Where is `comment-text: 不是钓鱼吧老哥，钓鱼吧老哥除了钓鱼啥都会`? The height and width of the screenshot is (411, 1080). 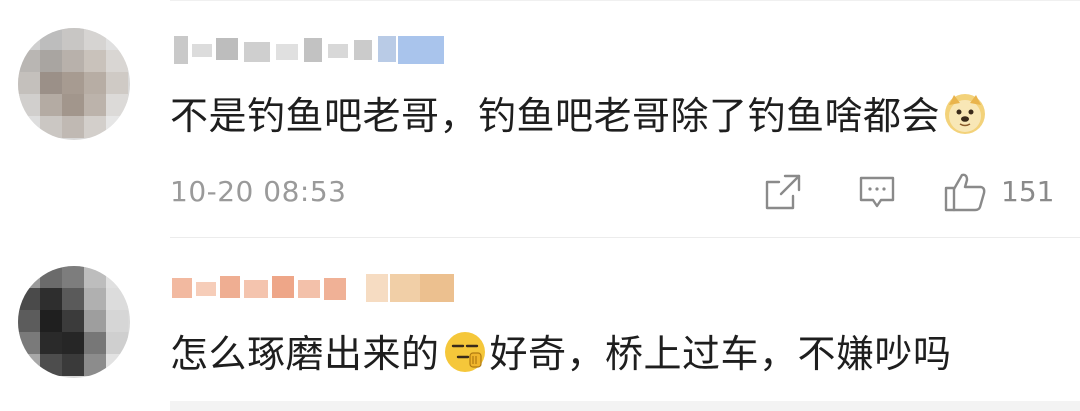 comment-text: 不是钓鱼吧老哥，钓鱼吧老哥除了钓鱼啥都会 is located at coordinates (580, 116).